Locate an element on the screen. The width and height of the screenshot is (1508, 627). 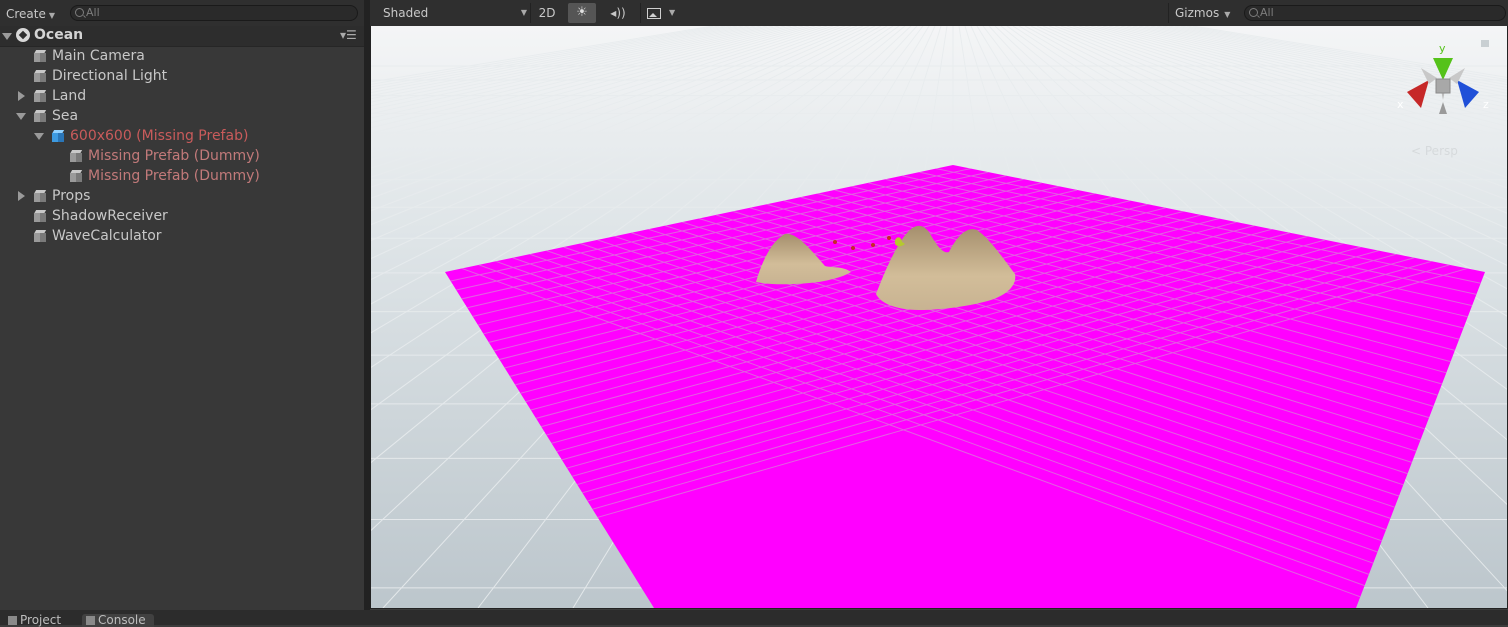
lock-icon is located at coordinates (1485, 43).